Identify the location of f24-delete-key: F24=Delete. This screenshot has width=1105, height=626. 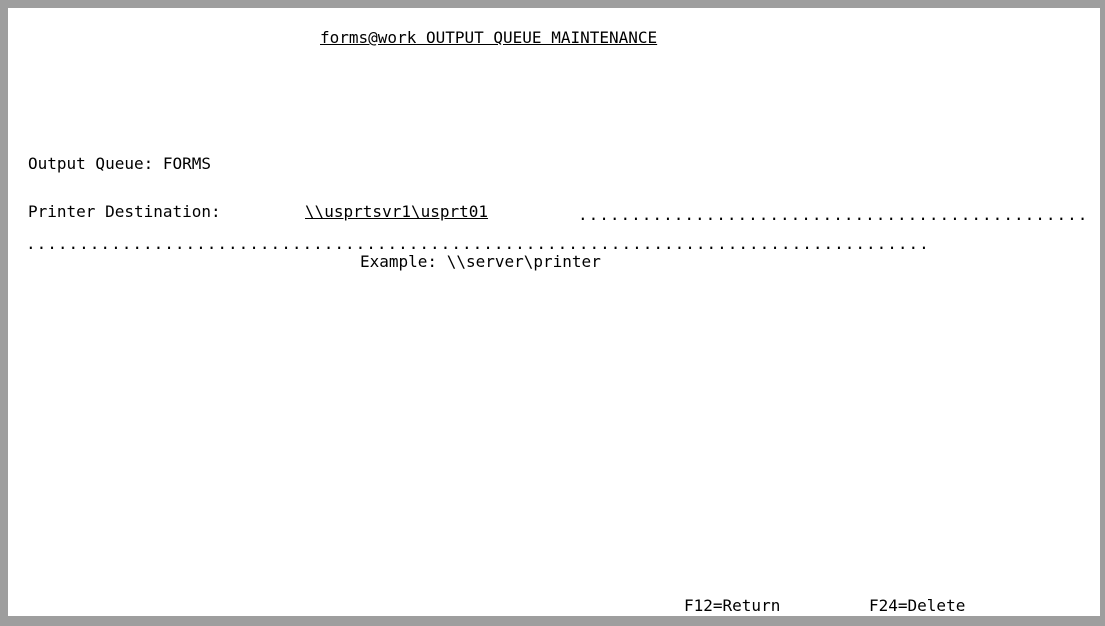
(917, 606).